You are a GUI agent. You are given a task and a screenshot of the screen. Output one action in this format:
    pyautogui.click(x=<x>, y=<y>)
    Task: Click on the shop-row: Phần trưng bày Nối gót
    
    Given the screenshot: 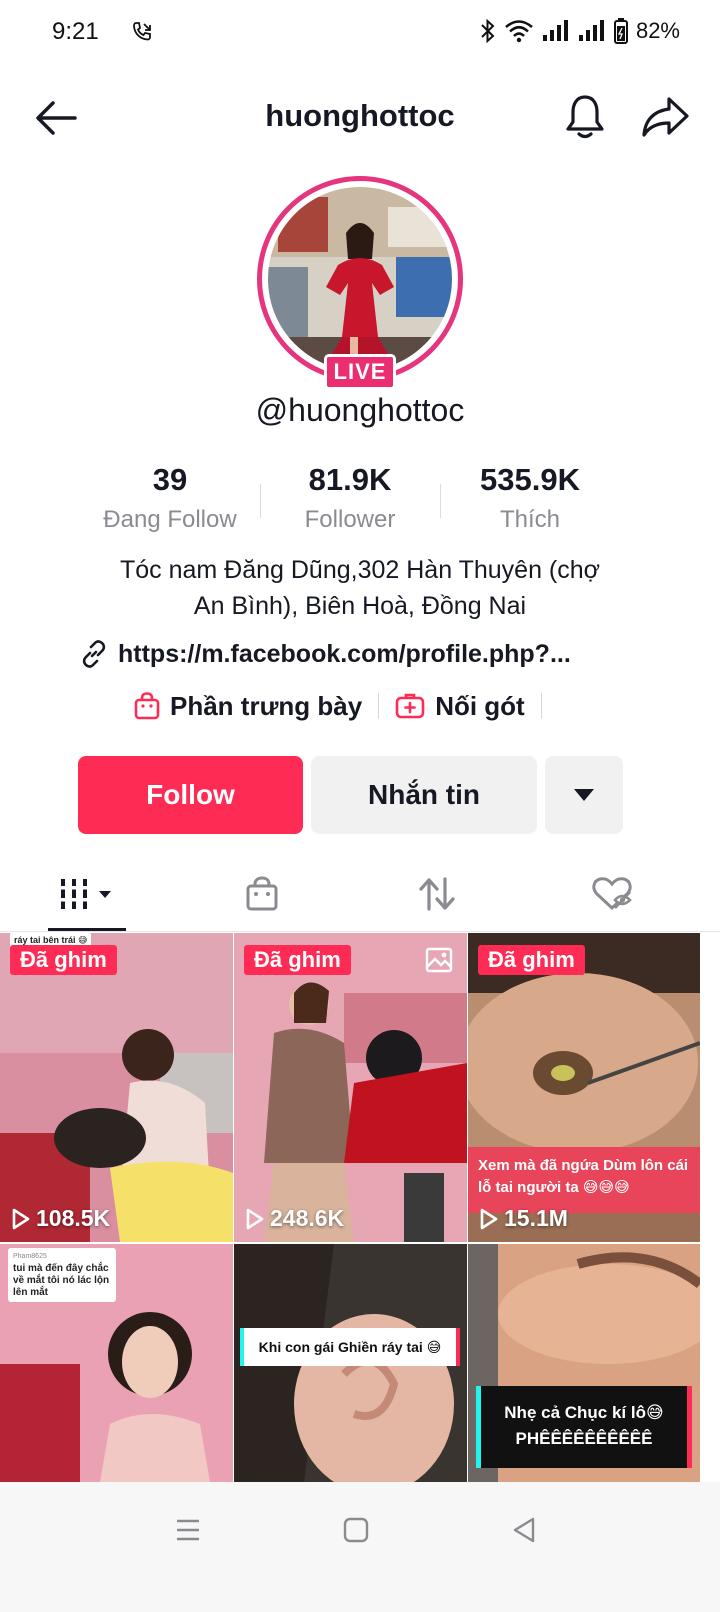 What is the action you would take?
    pyautogui.click(x=346, y=706)
    